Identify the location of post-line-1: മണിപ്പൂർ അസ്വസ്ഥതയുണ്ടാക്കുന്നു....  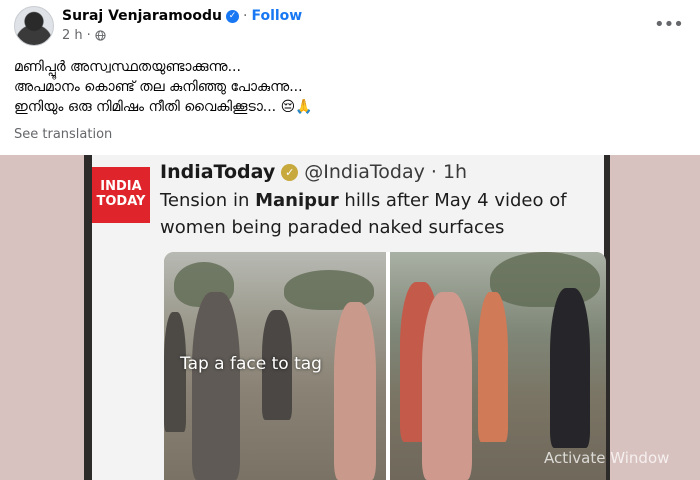
(127, 67).